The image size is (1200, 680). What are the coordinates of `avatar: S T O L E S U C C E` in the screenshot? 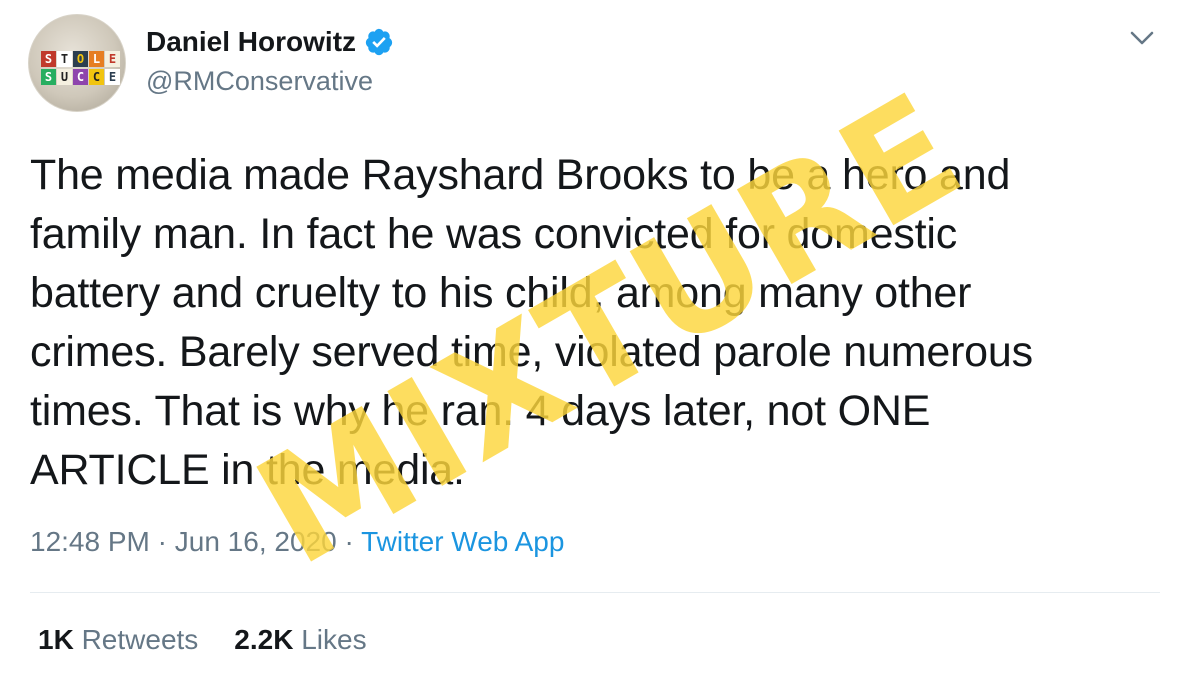 It's located at (77, 63).